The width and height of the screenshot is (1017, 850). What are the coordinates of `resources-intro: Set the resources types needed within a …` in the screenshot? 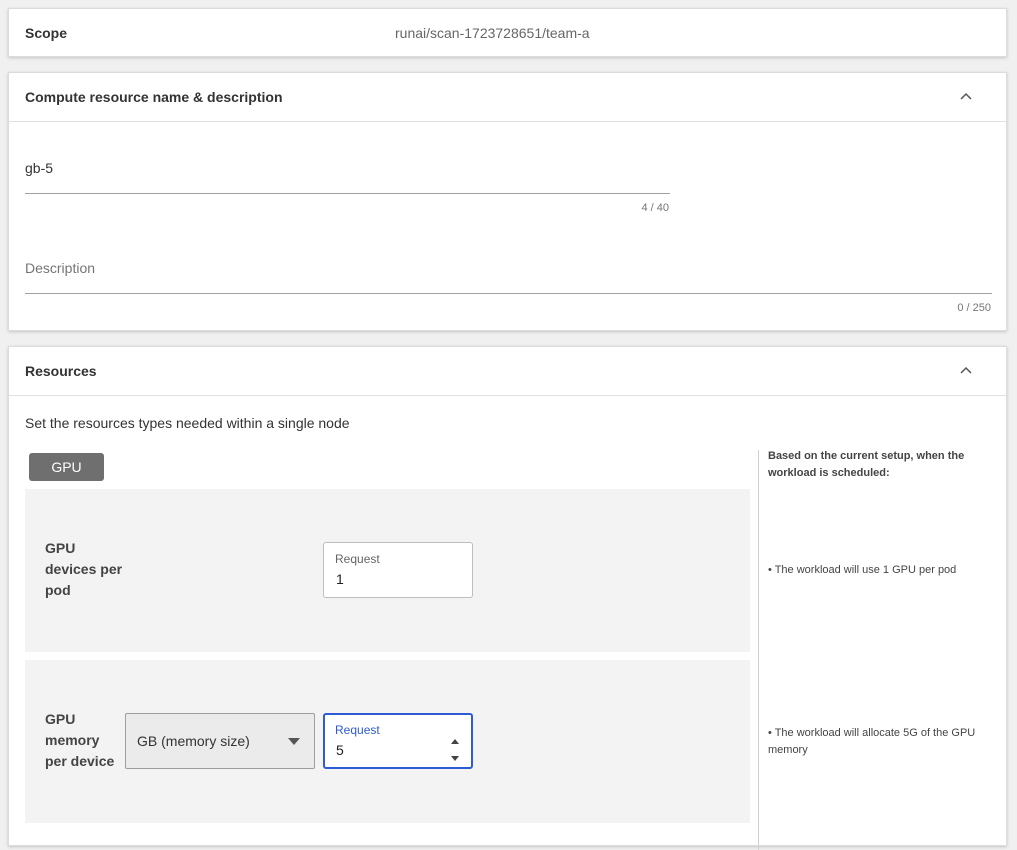 It's located at (187, 423).